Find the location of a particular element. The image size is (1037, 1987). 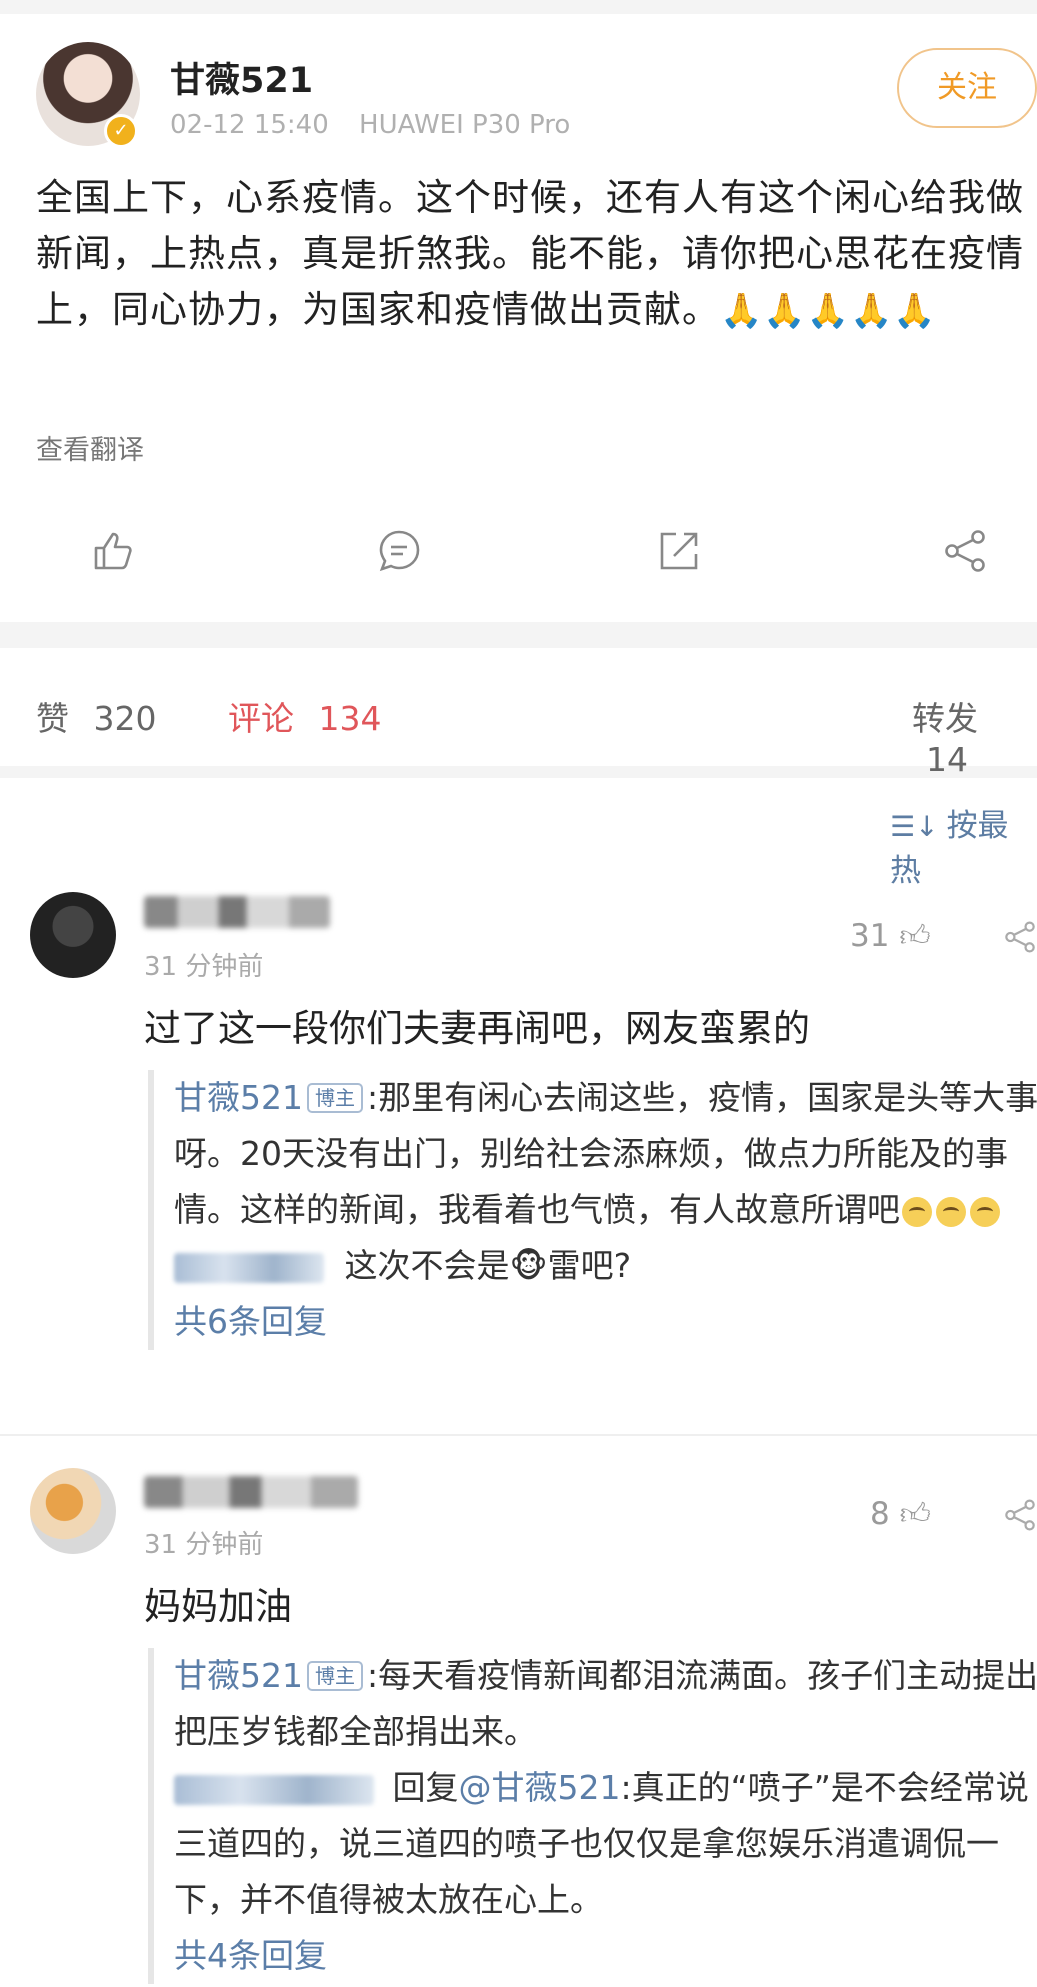

translate-link: 查看翻译 is located at coordinates (90, 447).